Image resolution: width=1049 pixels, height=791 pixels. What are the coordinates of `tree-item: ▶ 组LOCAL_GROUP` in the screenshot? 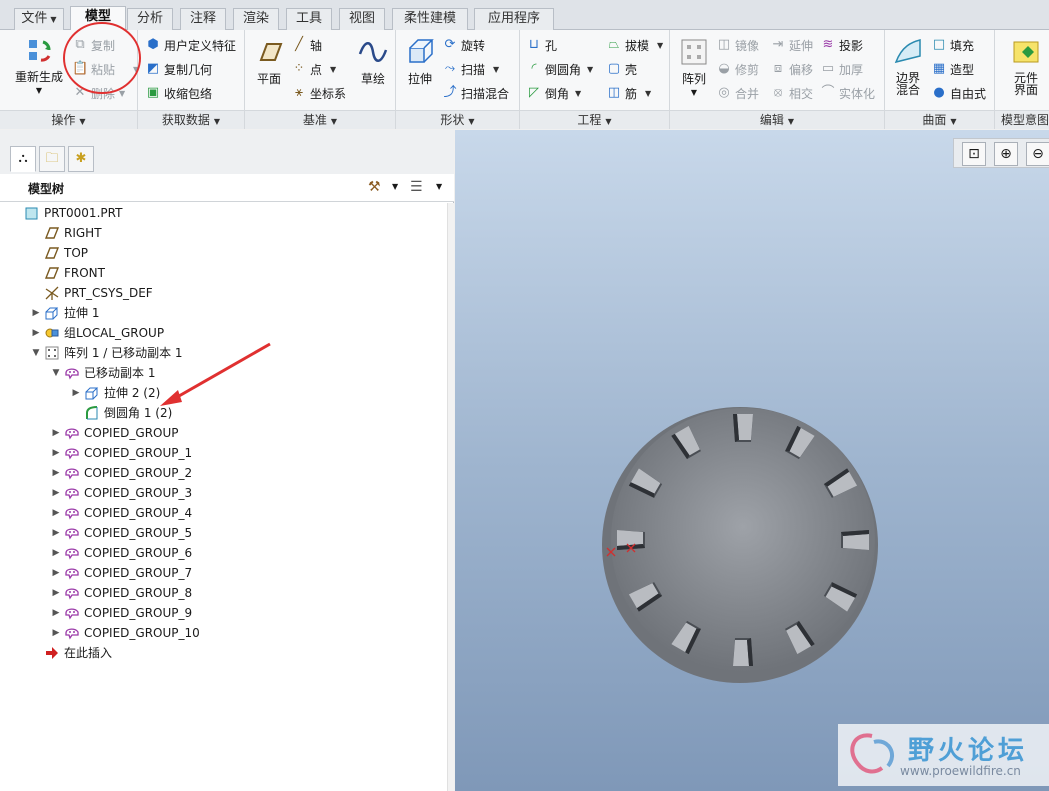 It's located at (97, 333).